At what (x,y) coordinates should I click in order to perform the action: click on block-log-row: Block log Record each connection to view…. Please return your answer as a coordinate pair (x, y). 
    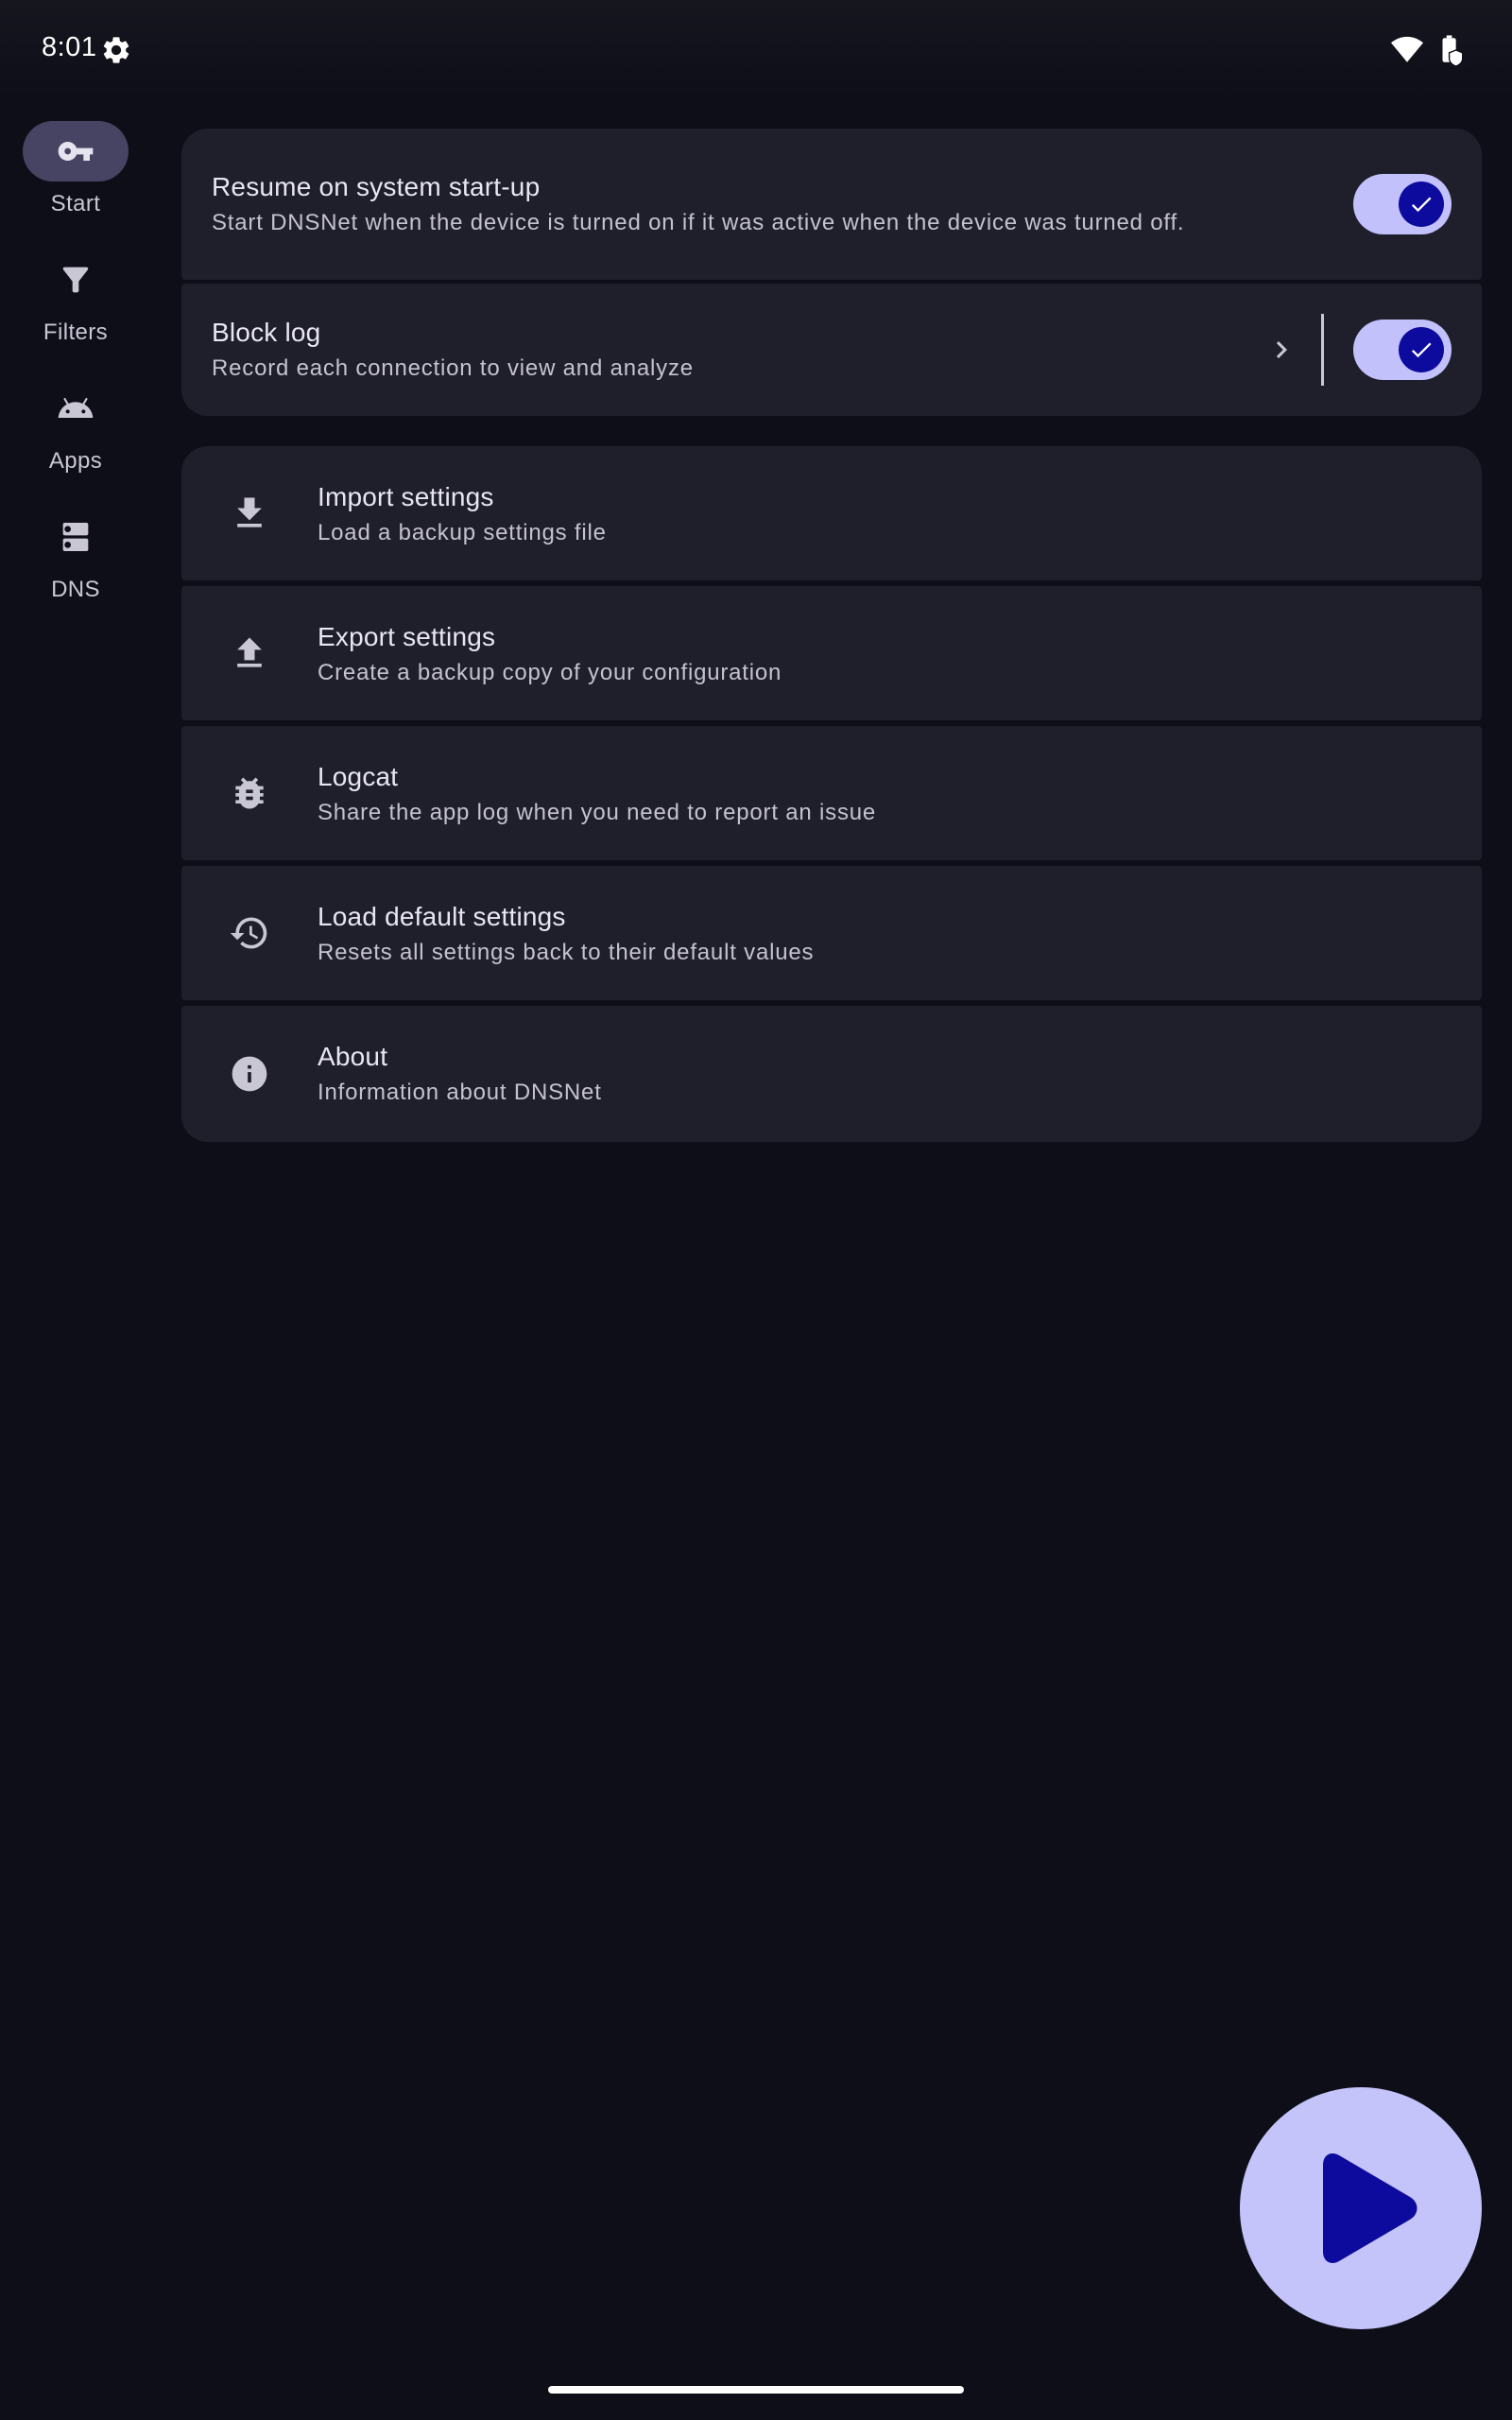
    Looking at the image, I should click on (831, 350).